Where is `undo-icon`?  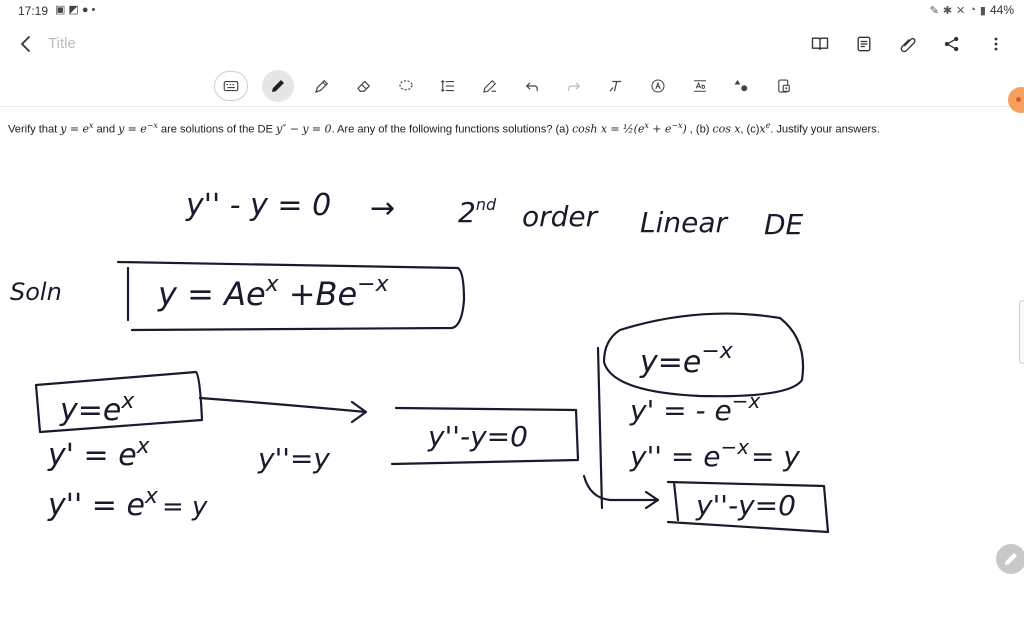 undo-icon is located at coordinates (532, 86).